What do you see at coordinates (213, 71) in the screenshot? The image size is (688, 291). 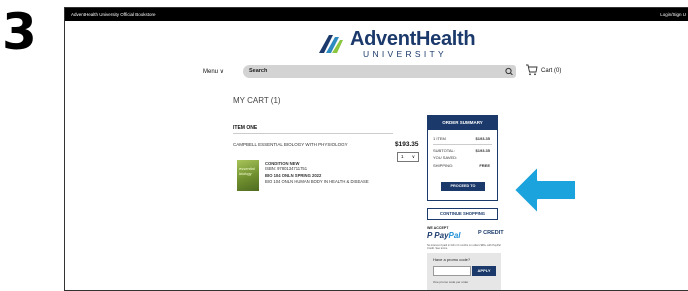 I see `menu-dropdown: Menu ∨` at bounding box center [213, 71].